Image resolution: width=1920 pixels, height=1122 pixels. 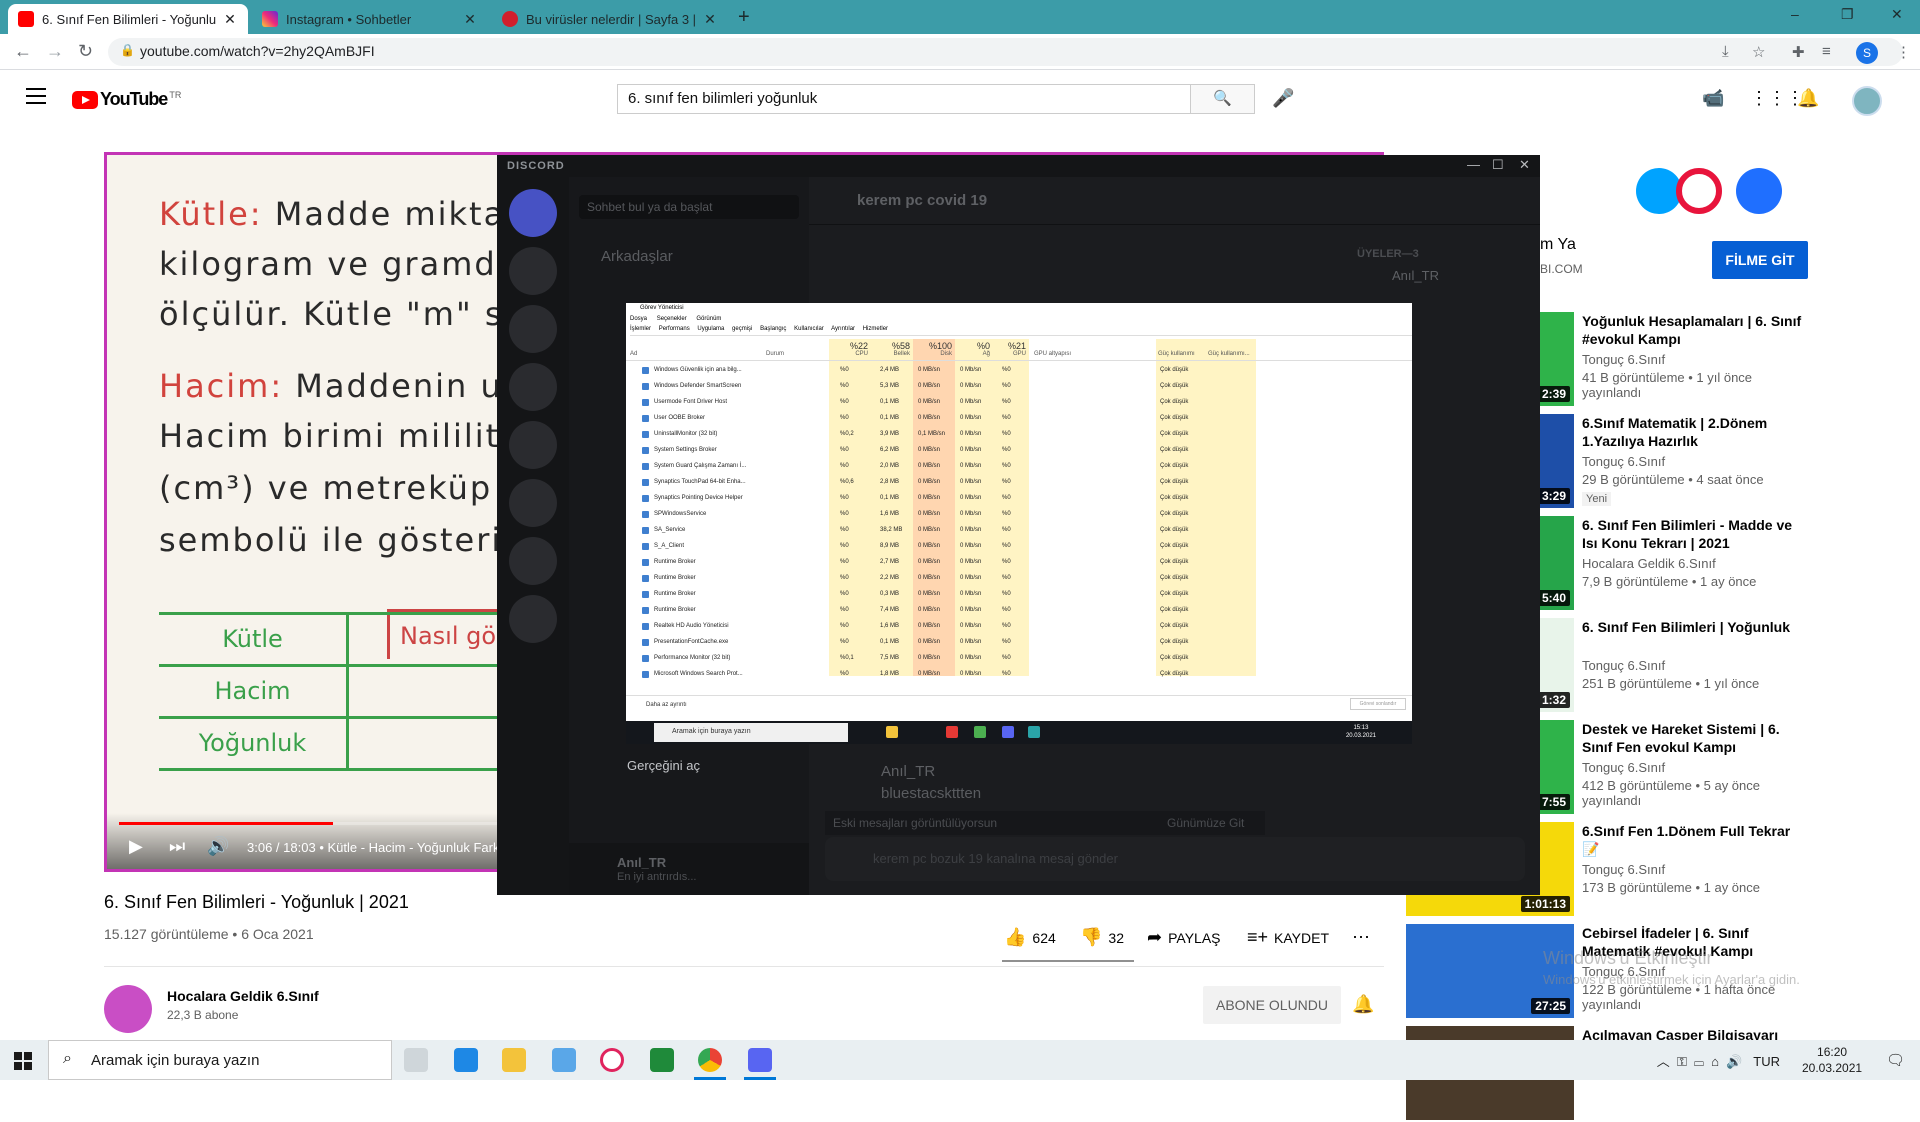 I want to click on tab-youtube: 6. Sınıf Fen Bilimleri - Yoğunluk | ✕, so click(x=128, y=19).